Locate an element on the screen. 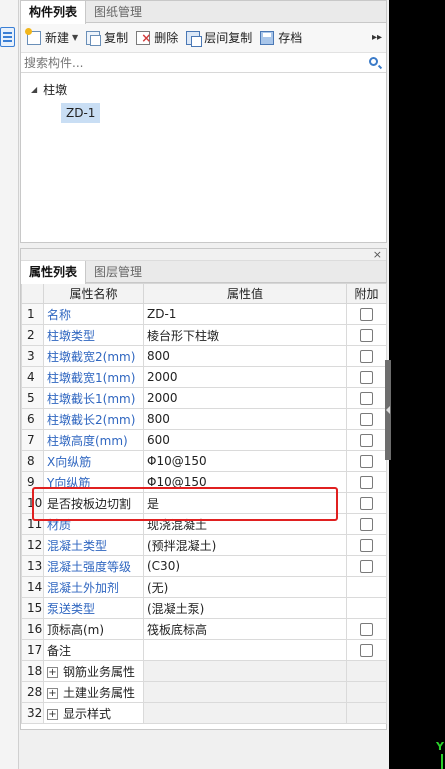 This screenshot has width=445, height=769. splitter-handle is located at coordinates (388, 410).